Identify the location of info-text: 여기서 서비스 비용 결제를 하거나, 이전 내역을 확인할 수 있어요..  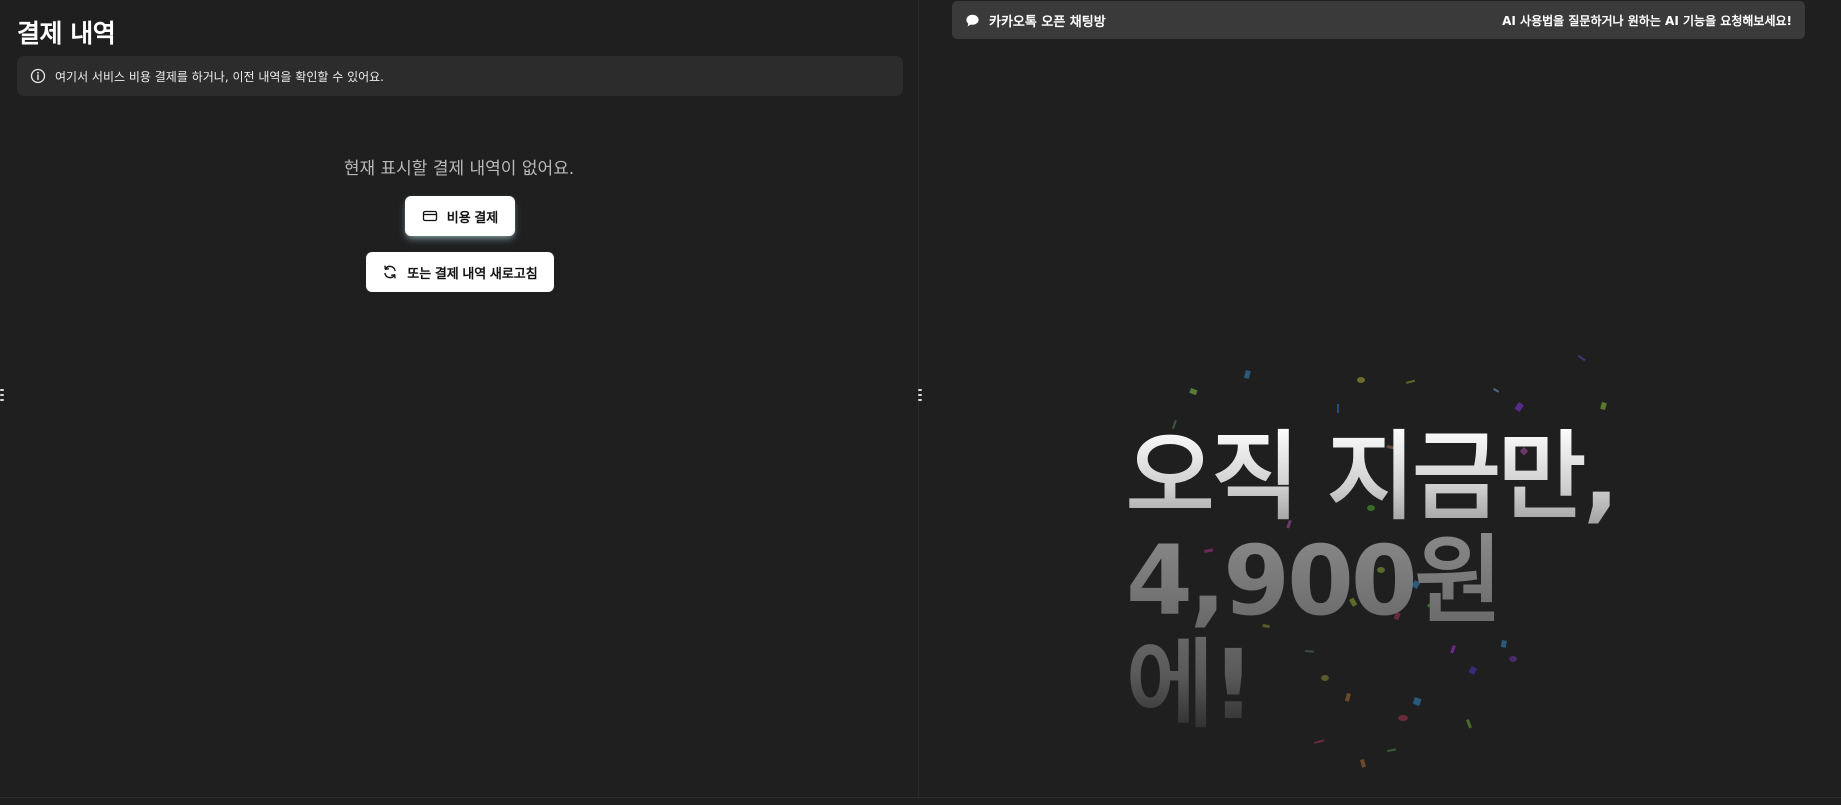
(220, 76).